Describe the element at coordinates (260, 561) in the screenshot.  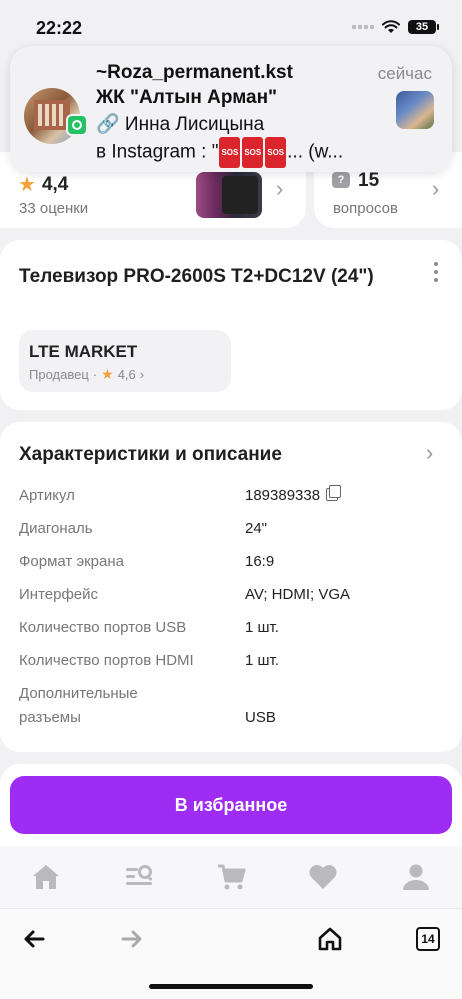
I see `spec-value: 16:9` at that location.